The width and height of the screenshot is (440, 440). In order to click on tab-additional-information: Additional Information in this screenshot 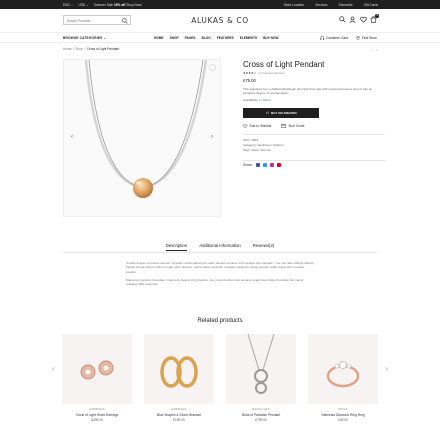, I will do `click(220, 247)`.